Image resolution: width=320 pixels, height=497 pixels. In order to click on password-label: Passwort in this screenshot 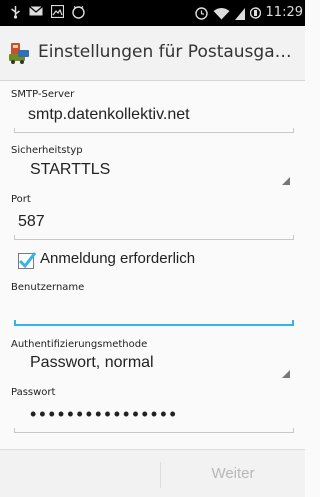, I will do `click(33, 392)`.